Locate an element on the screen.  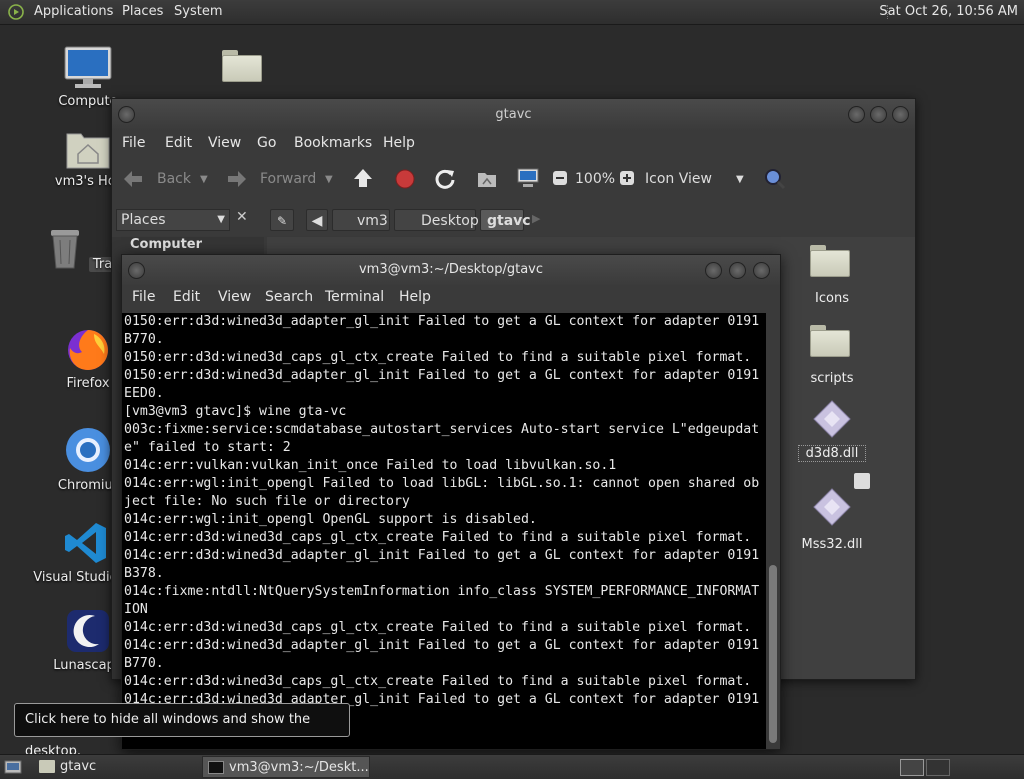
file-item-label: d3d8.dll is located at coordinates (832, 453).